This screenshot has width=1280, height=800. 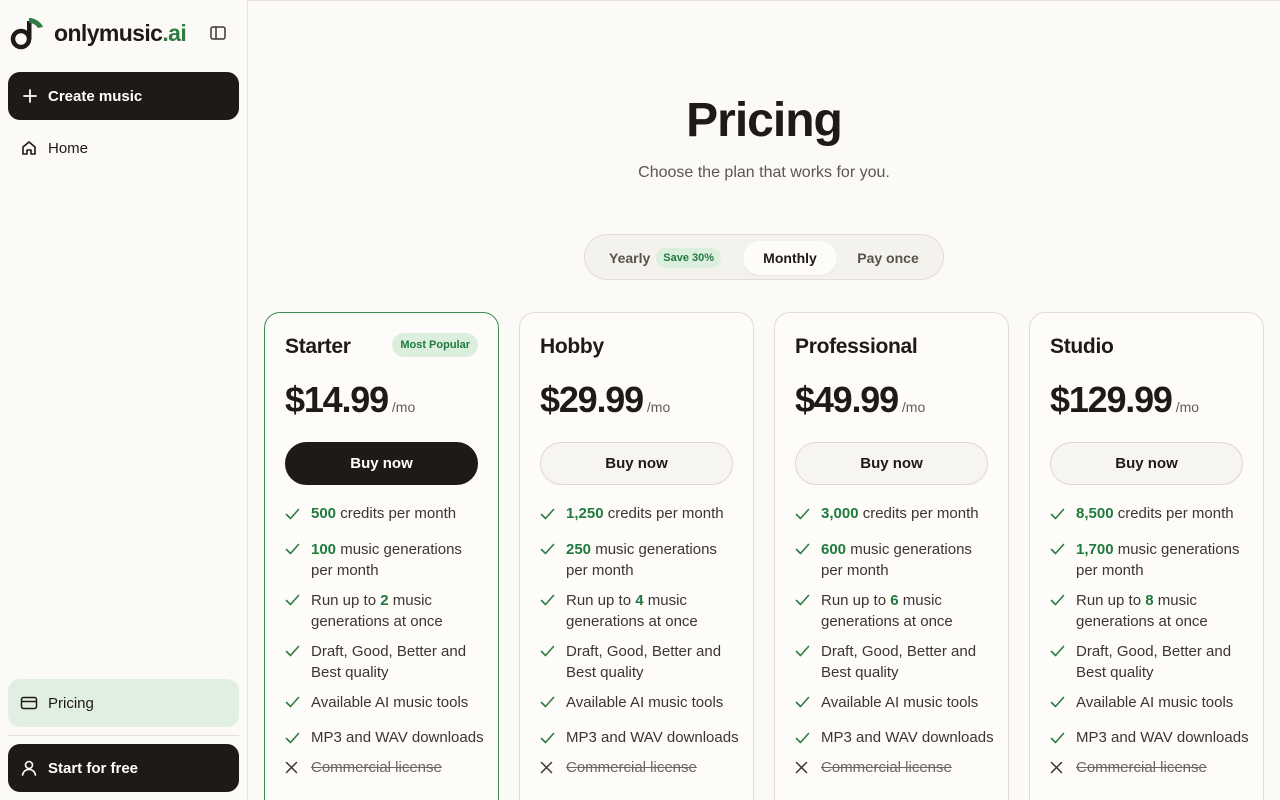 I want to click on feature-generations: 600 music generations per month, so click(x=895, y=560).